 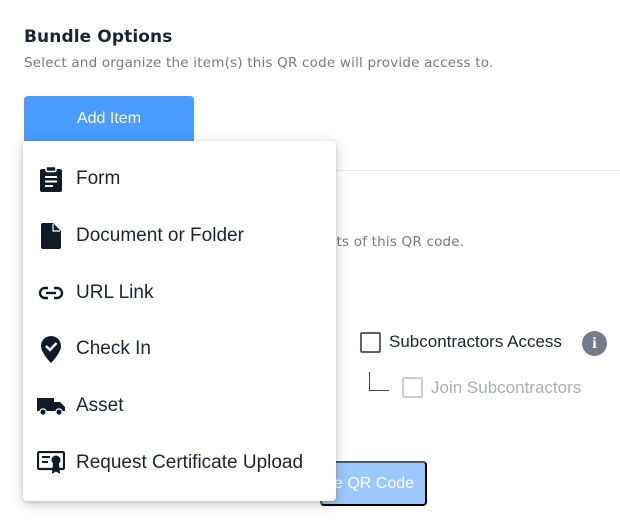 I want to click on document-icon, so click(x=51, y=236).